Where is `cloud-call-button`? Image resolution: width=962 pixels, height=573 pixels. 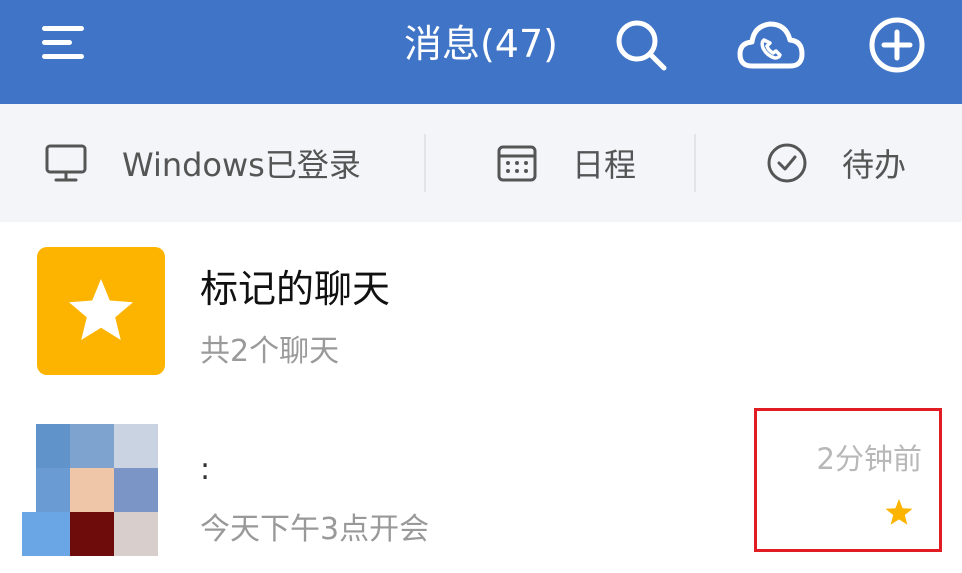 cloud-call-button is located at coordinates (771, 45).